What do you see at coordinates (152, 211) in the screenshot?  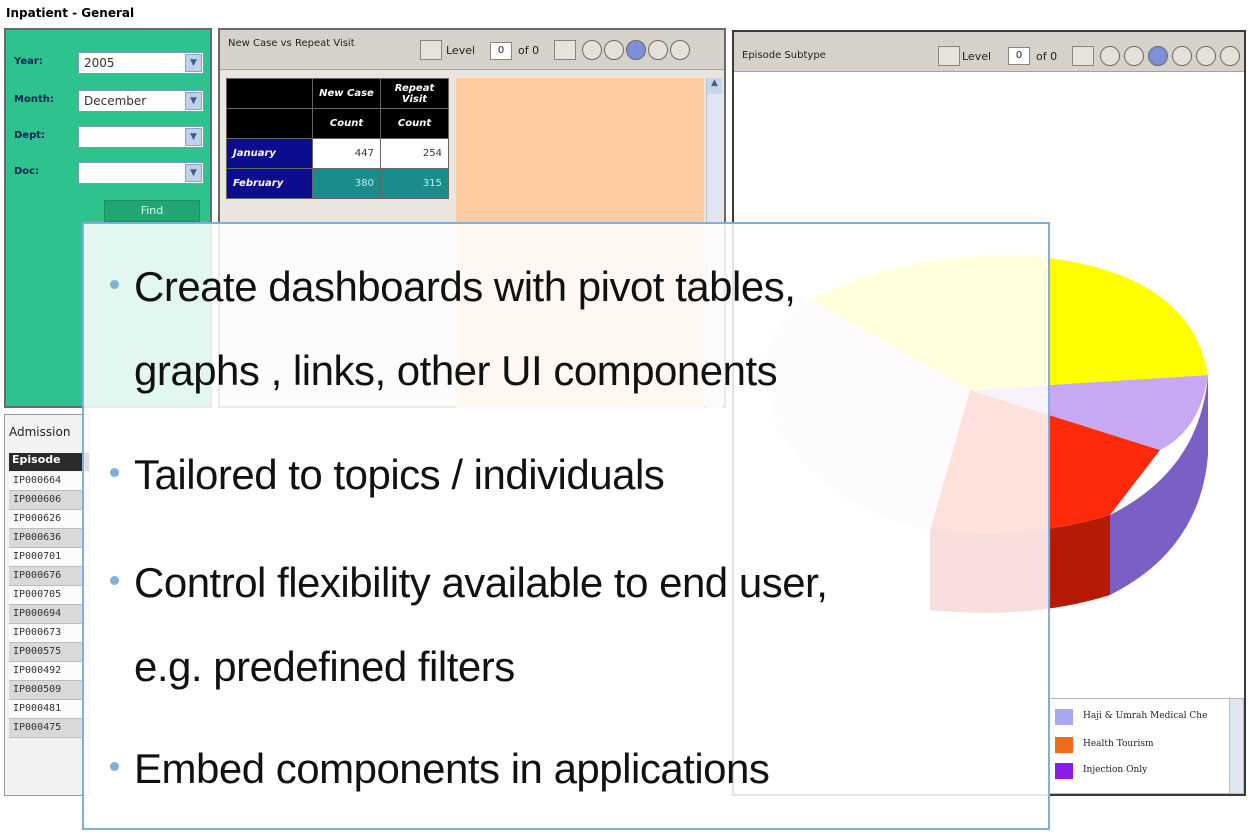 I see `find-button: Find` at bounding box center [152, 211].